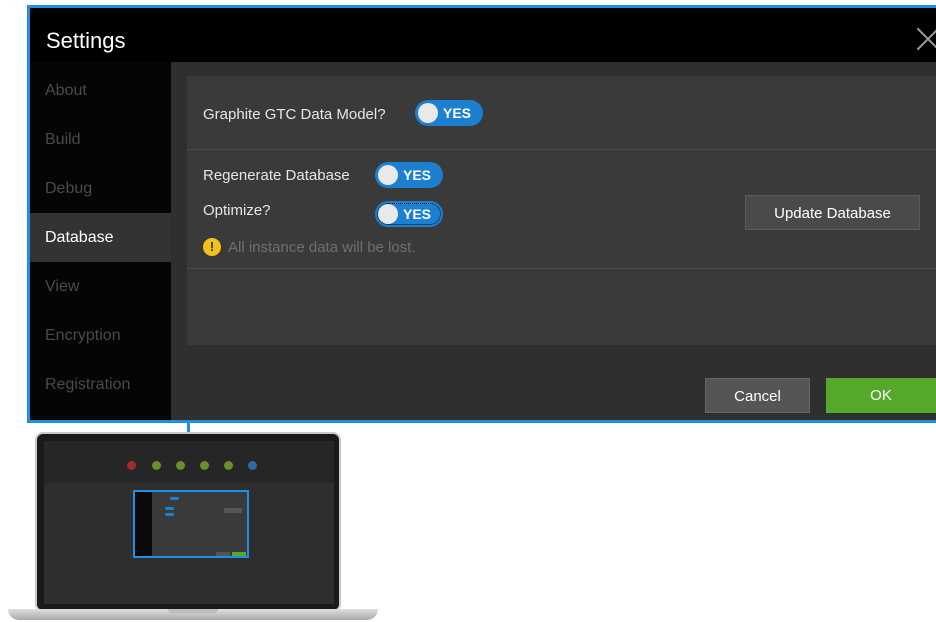  I want to click on update-database-button: Update Database, so click(832, 212).